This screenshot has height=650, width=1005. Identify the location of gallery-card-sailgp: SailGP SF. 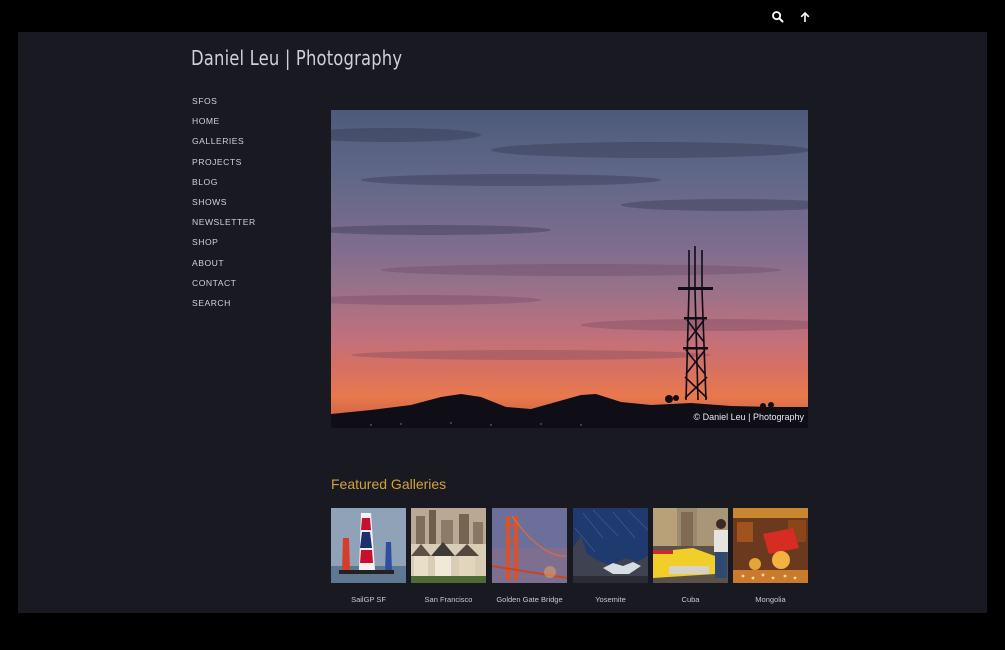
(368, 556).